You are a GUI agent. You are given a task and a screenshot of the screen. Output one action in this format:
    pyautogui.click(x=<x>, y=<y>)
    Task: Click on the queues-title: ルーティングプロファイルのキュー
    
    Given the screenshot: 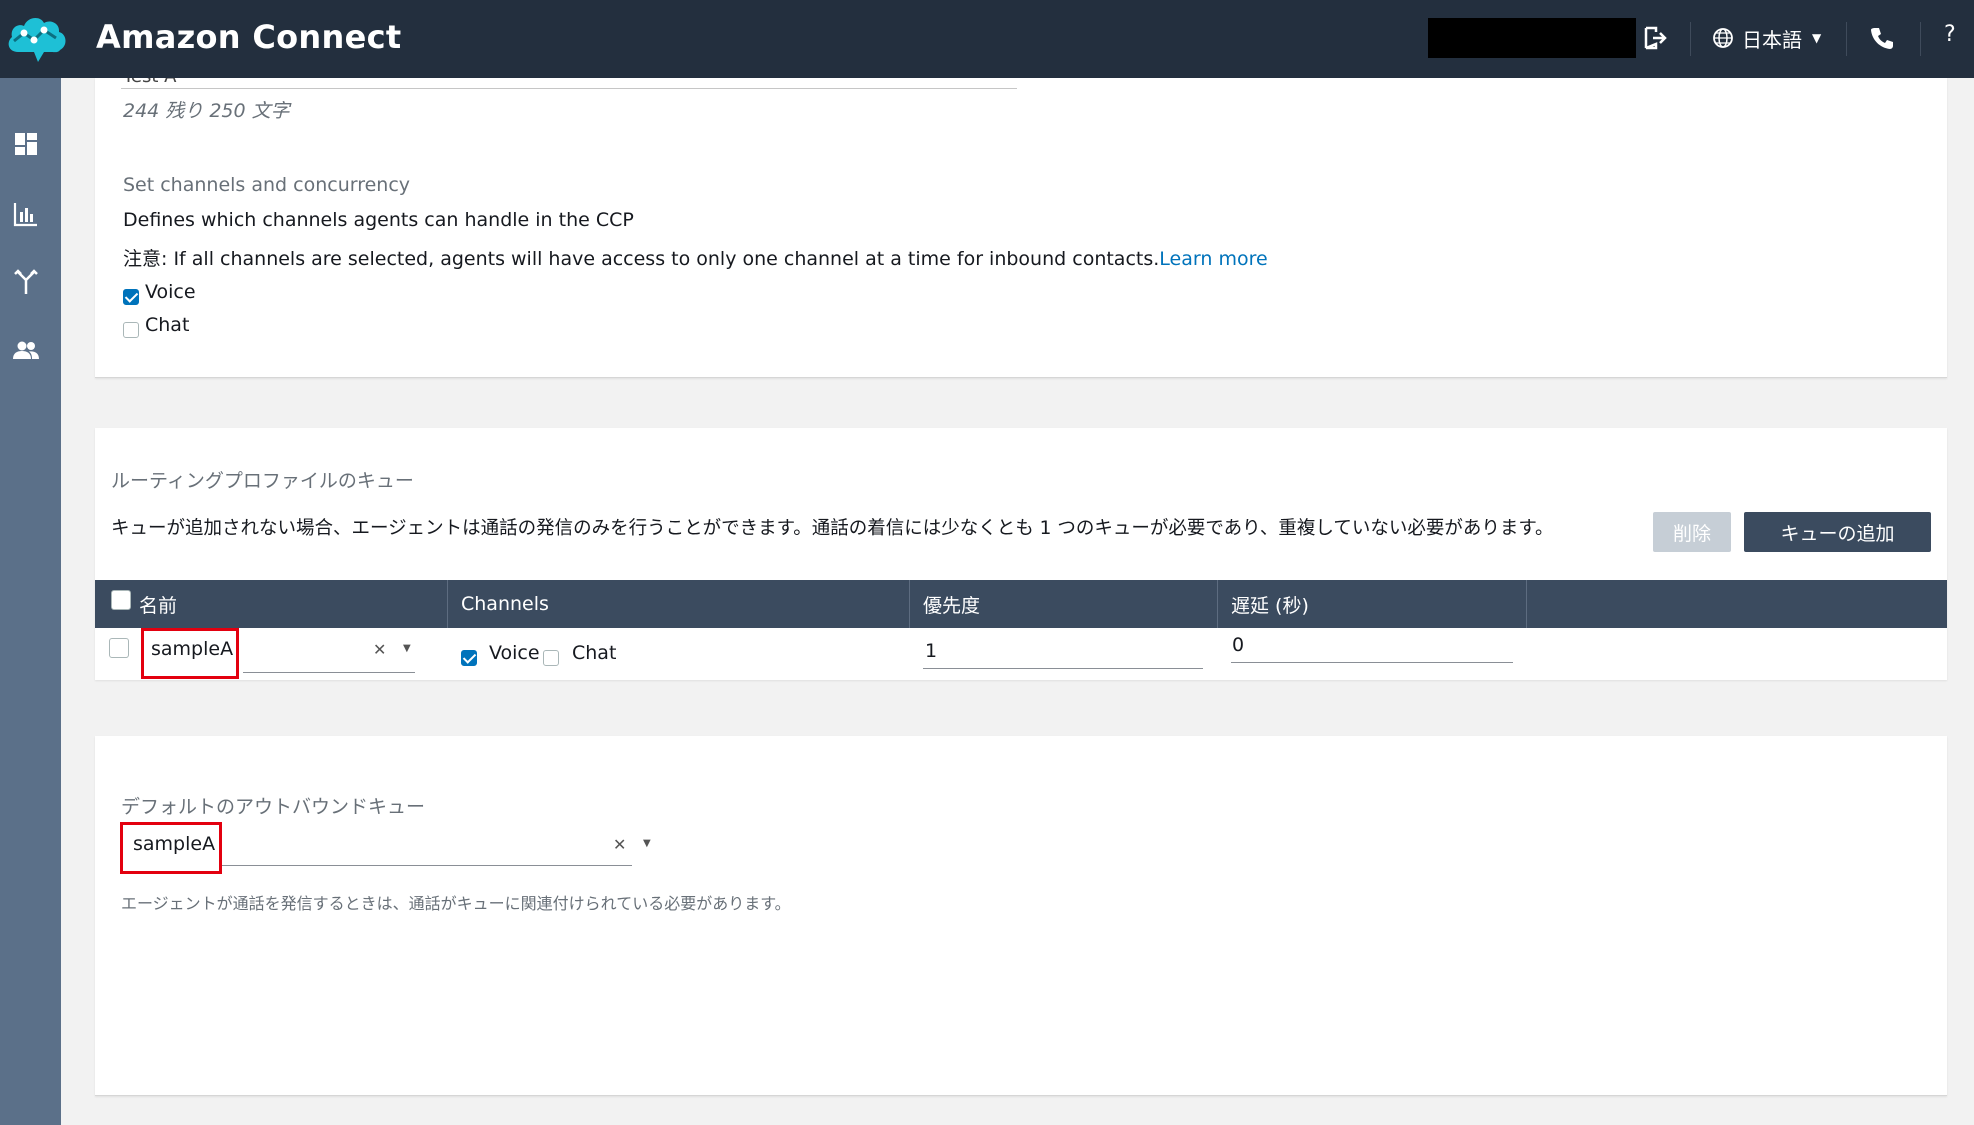 What is the action you would take?
    pyautogui.click(x=262, y=481)
    